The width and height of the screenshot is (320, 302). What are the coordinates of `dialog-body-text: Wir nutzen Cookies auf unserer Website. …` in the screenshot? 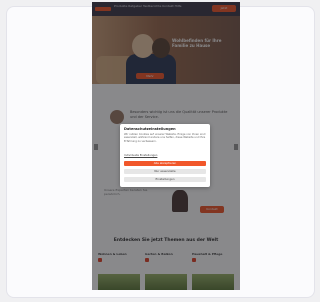 It's located at (165, 138).